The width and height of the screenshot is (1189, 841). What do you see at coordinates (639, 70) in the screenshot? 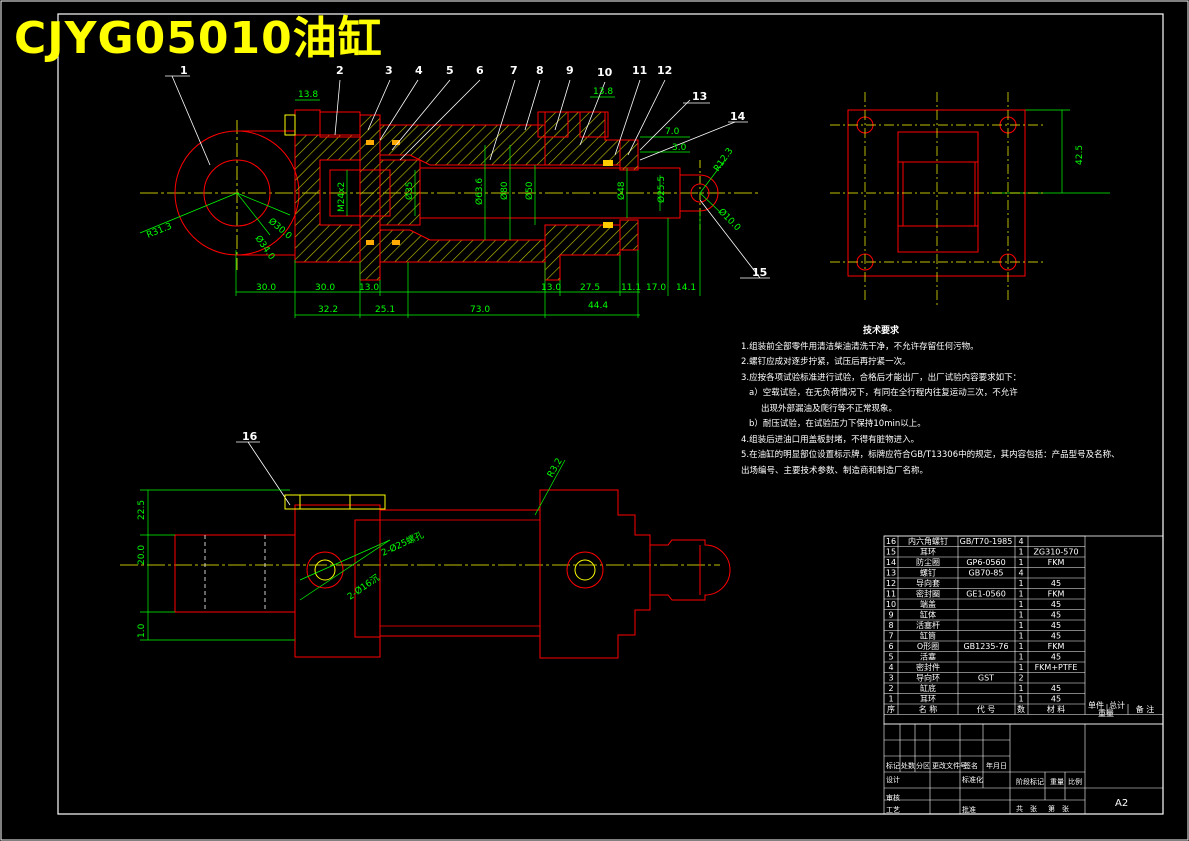
I see `callout-11: 11` at bounding box center [639, 70].